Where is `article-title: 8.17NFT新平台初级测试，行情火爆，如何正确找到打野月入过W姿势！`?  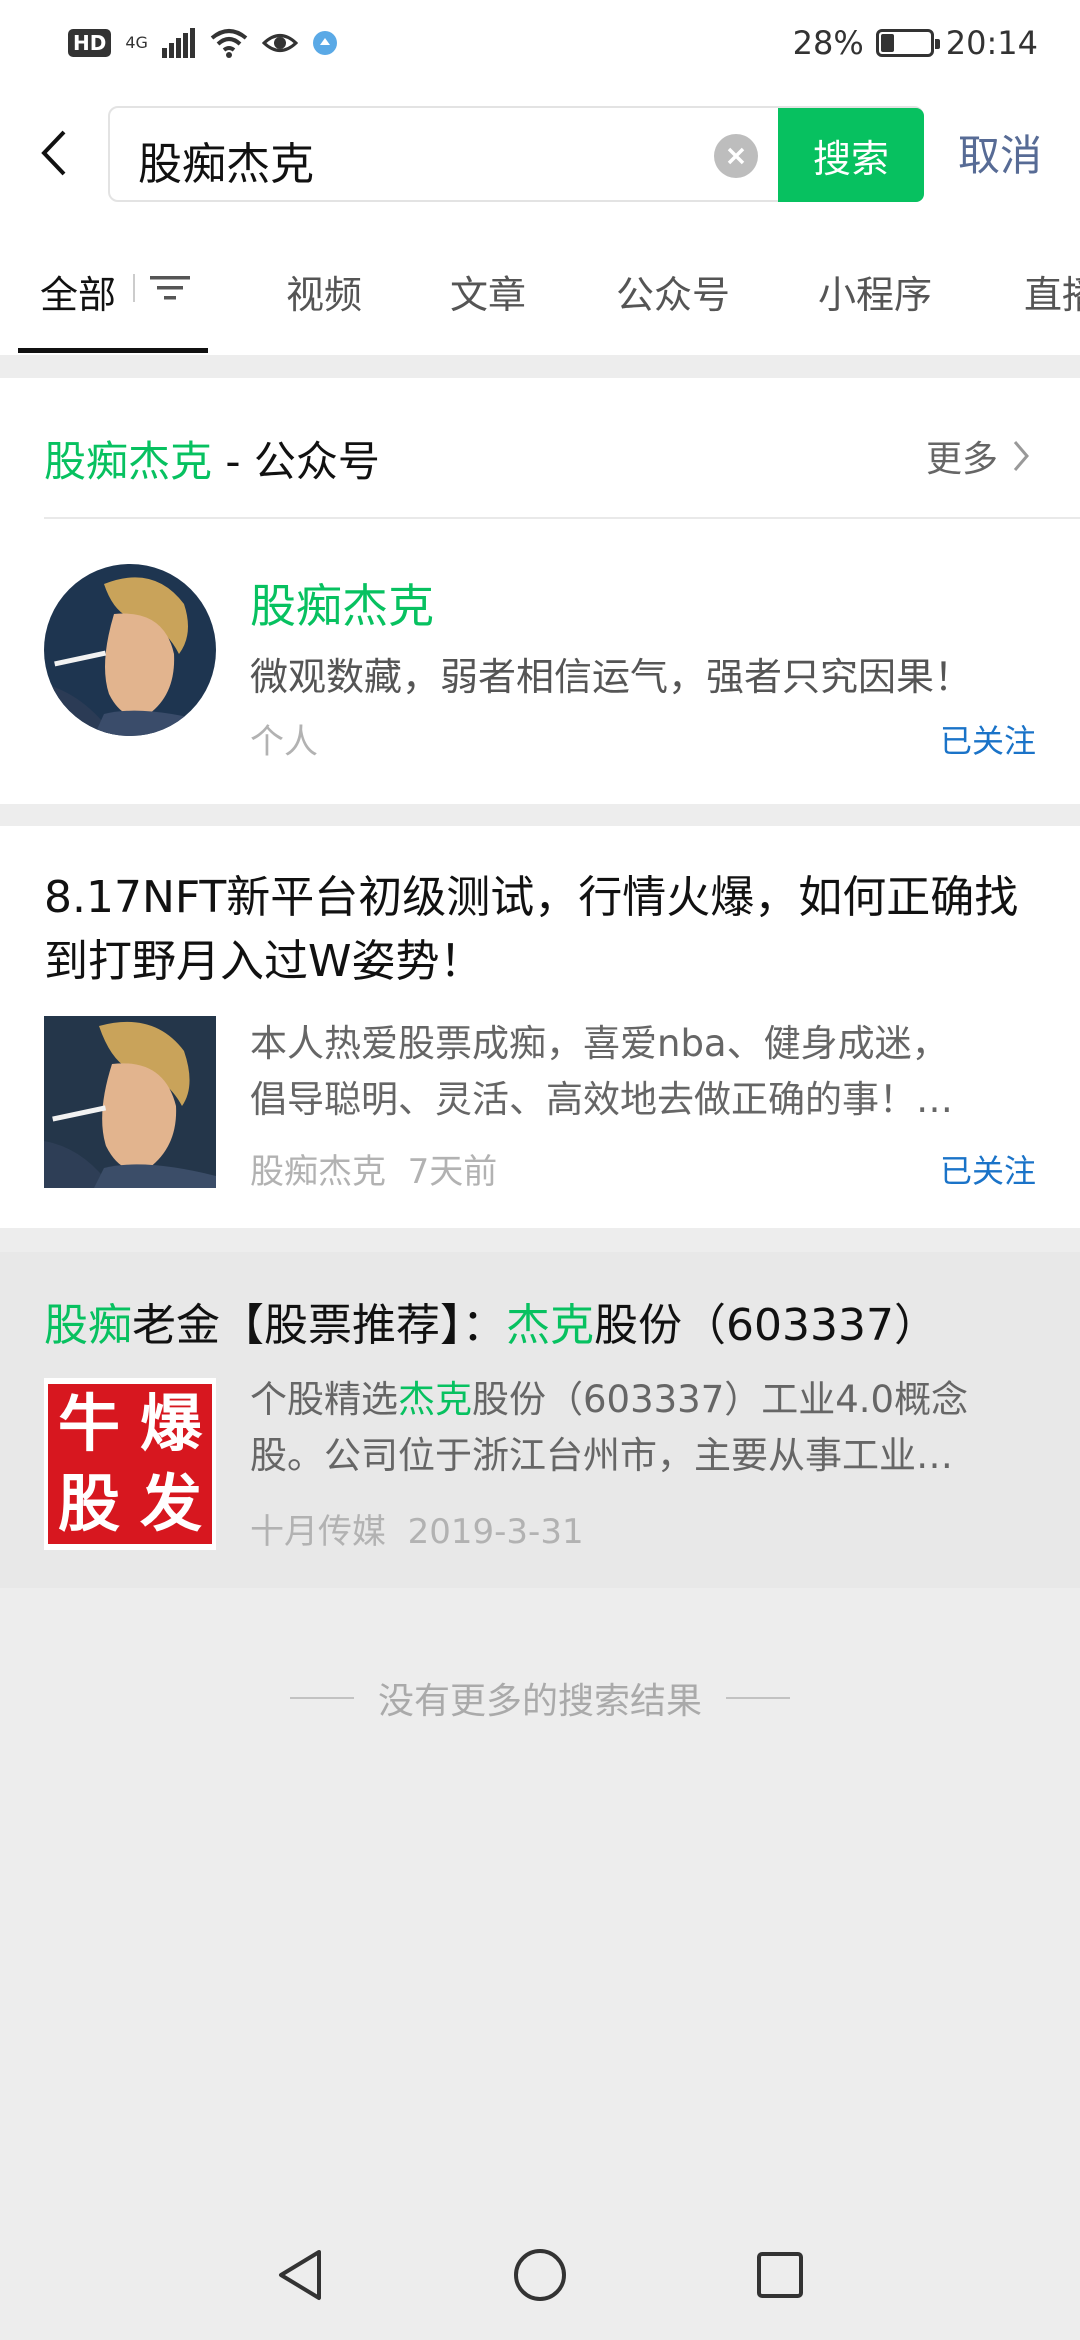 article-title: 8.17NFT新平台初级测试，行情火爆，如何正确找到打野月入过W姿势！ is located at coordinates (531, 929).